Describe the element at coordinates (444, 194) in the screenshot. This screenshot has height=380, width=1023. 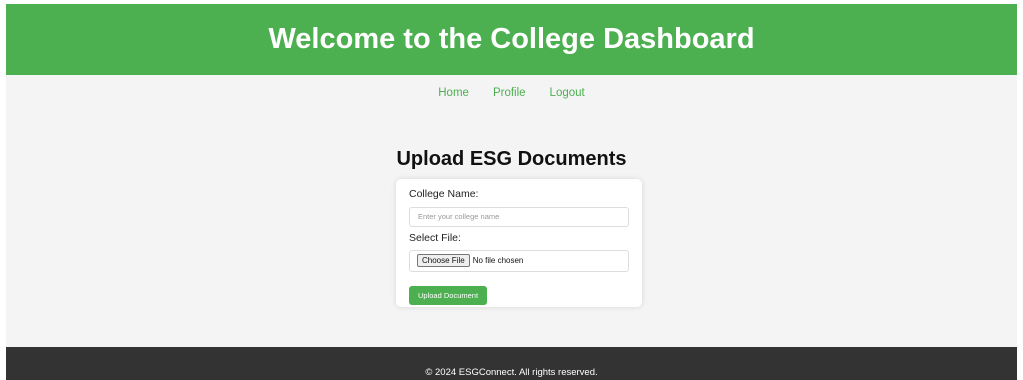
I see `college-name-label: College Name:` at that location.